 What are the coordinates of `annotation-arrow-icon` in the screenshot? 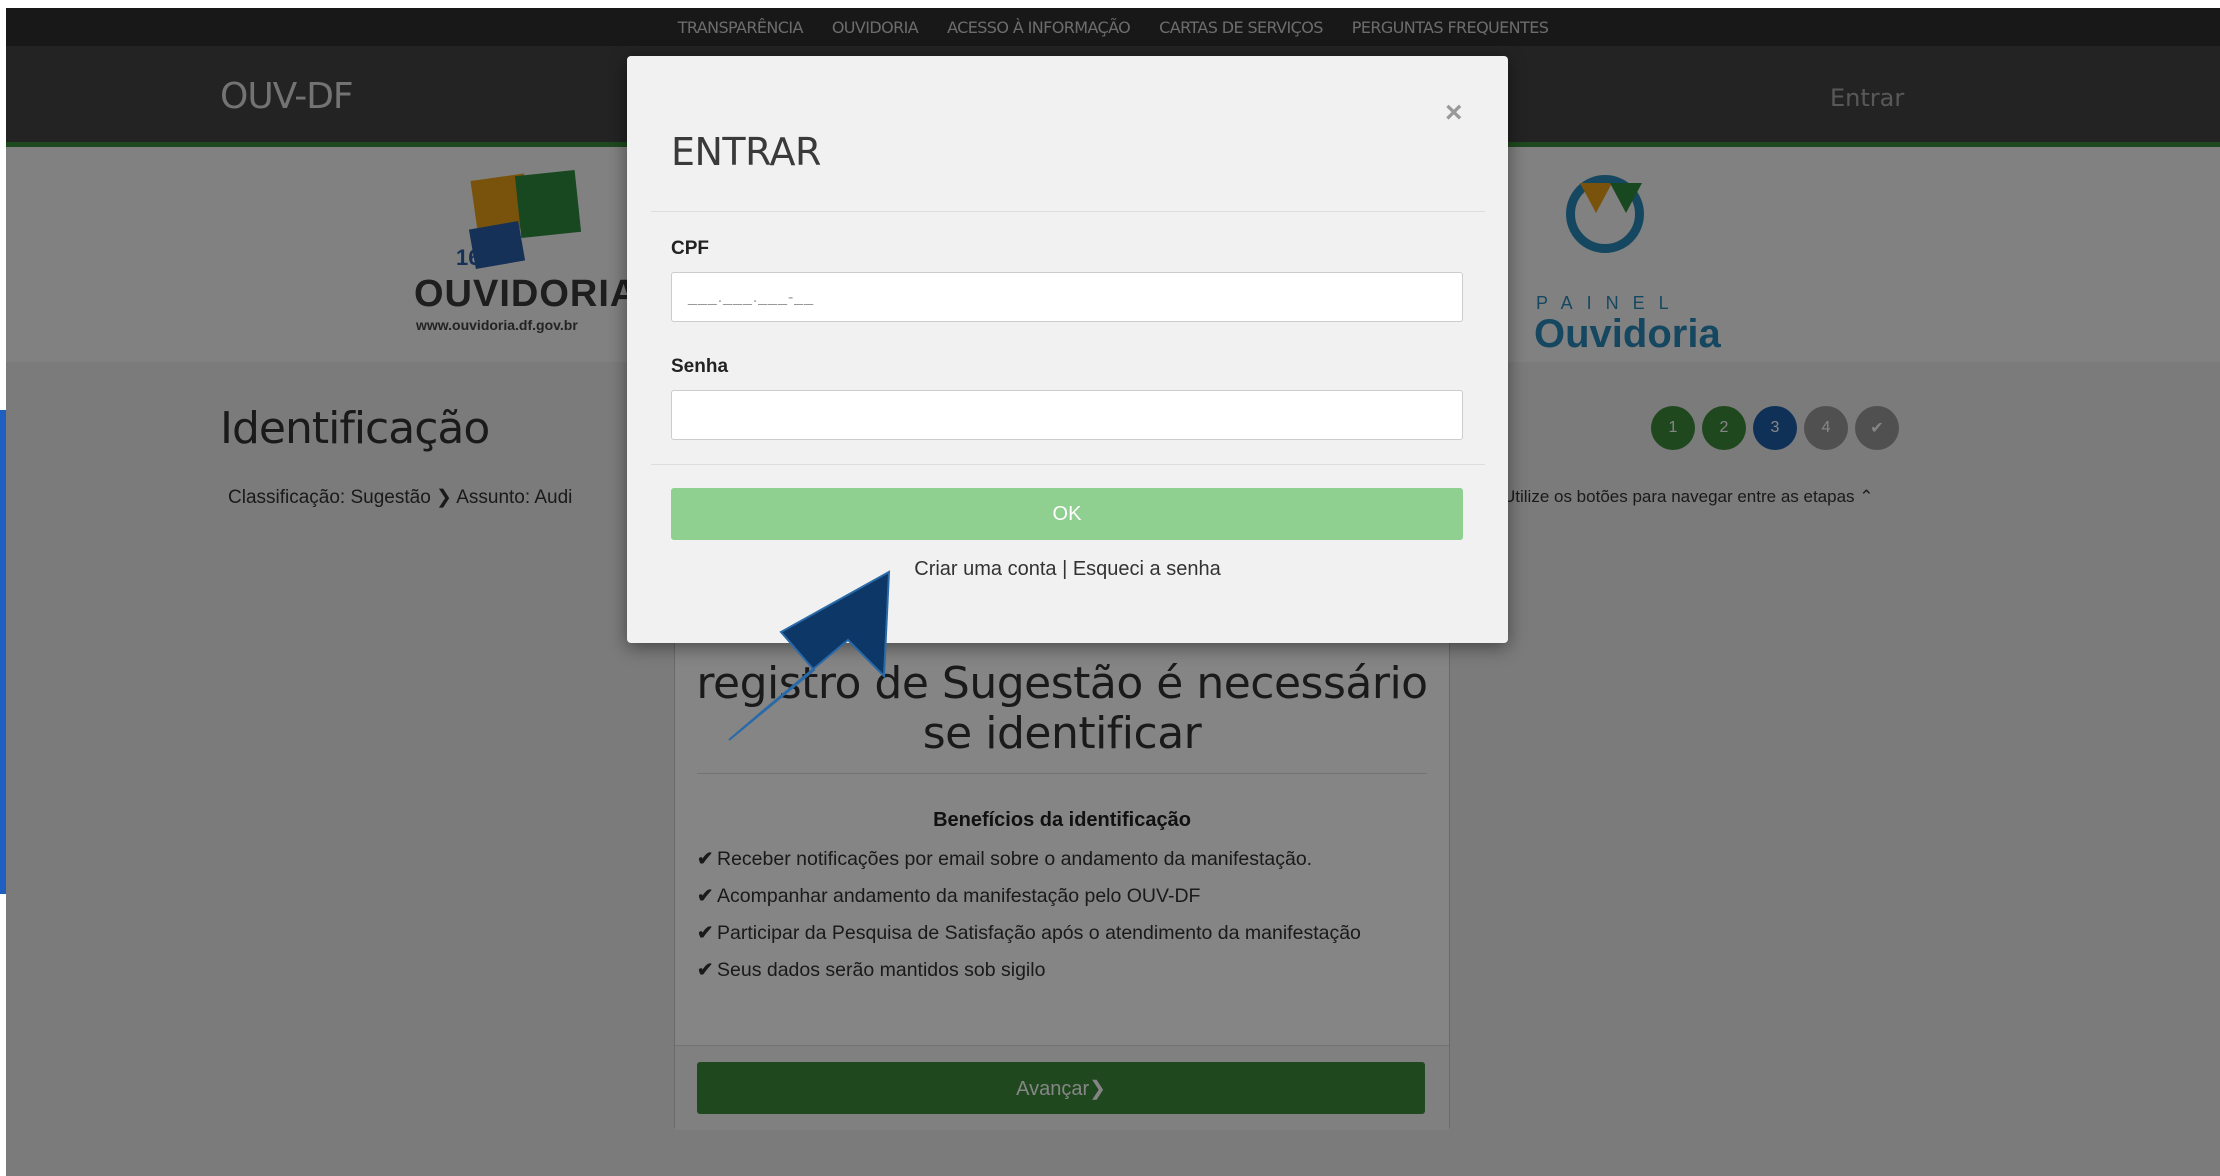 It's located at (809, 655).